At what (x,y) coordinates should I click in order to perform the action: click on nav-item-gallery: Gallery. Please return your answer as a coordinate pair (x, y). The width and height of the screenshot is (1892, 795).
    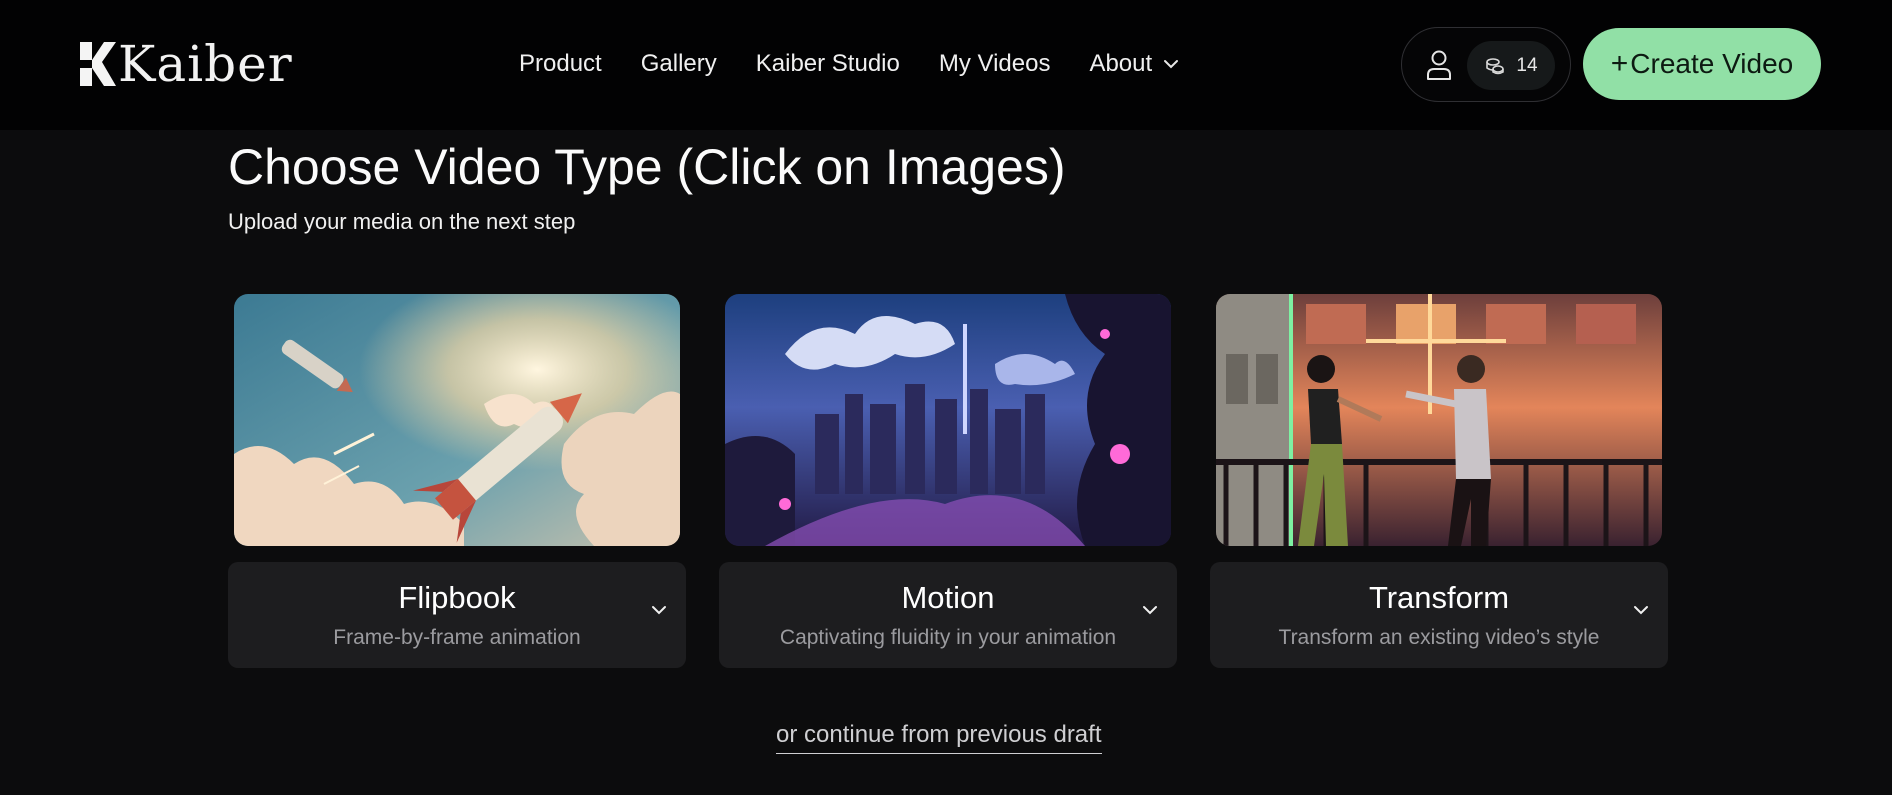
    Looking at the image, I should click on (679, 64).